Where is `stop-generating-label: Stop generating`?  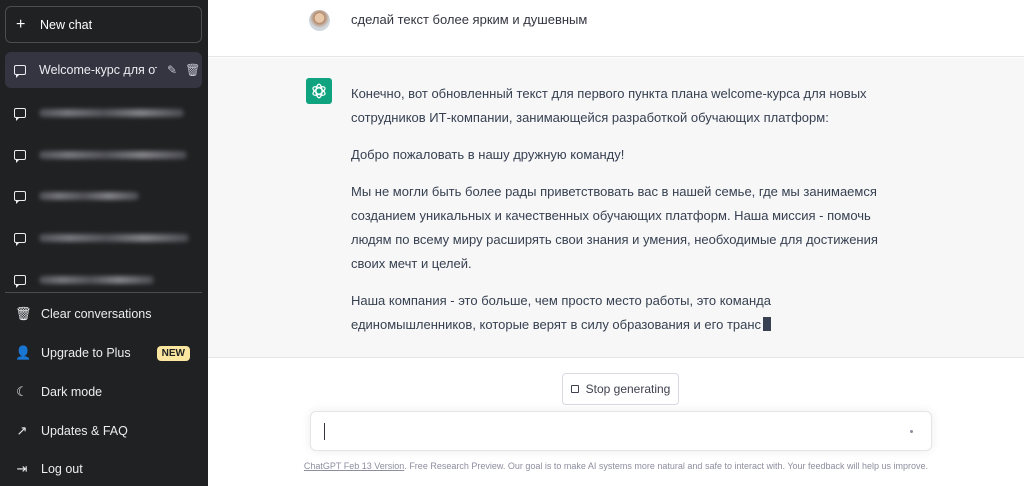
stop-generating-label: Stop generating is located at coordinates (628, 389).